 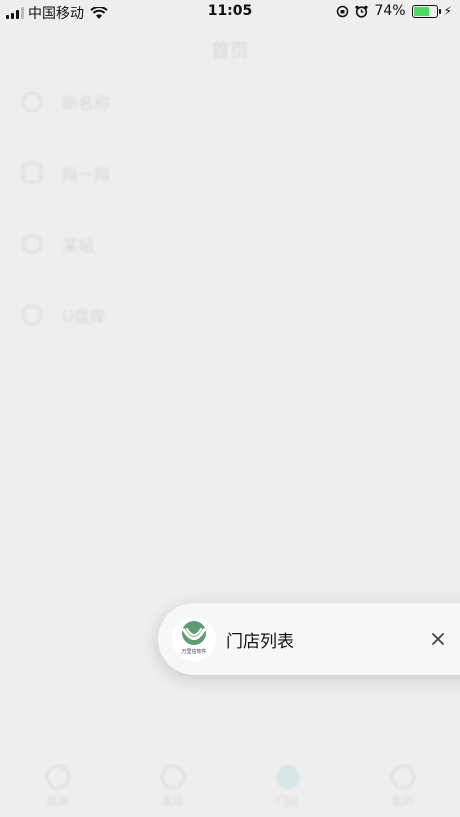 I want to click on orientation-lock-icon, so click(x=343, y=11).